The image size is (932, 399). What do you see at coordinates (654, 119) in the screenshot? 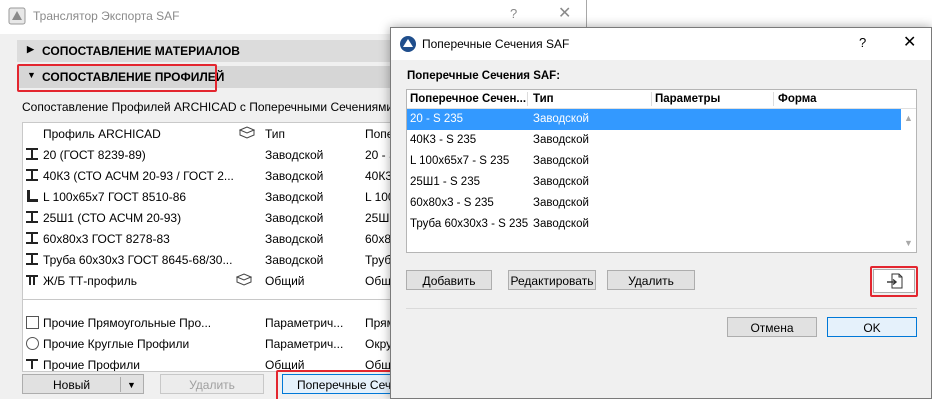
I see `list-item: 20 - S 235 Заводской` at bounding box center [654, 119].